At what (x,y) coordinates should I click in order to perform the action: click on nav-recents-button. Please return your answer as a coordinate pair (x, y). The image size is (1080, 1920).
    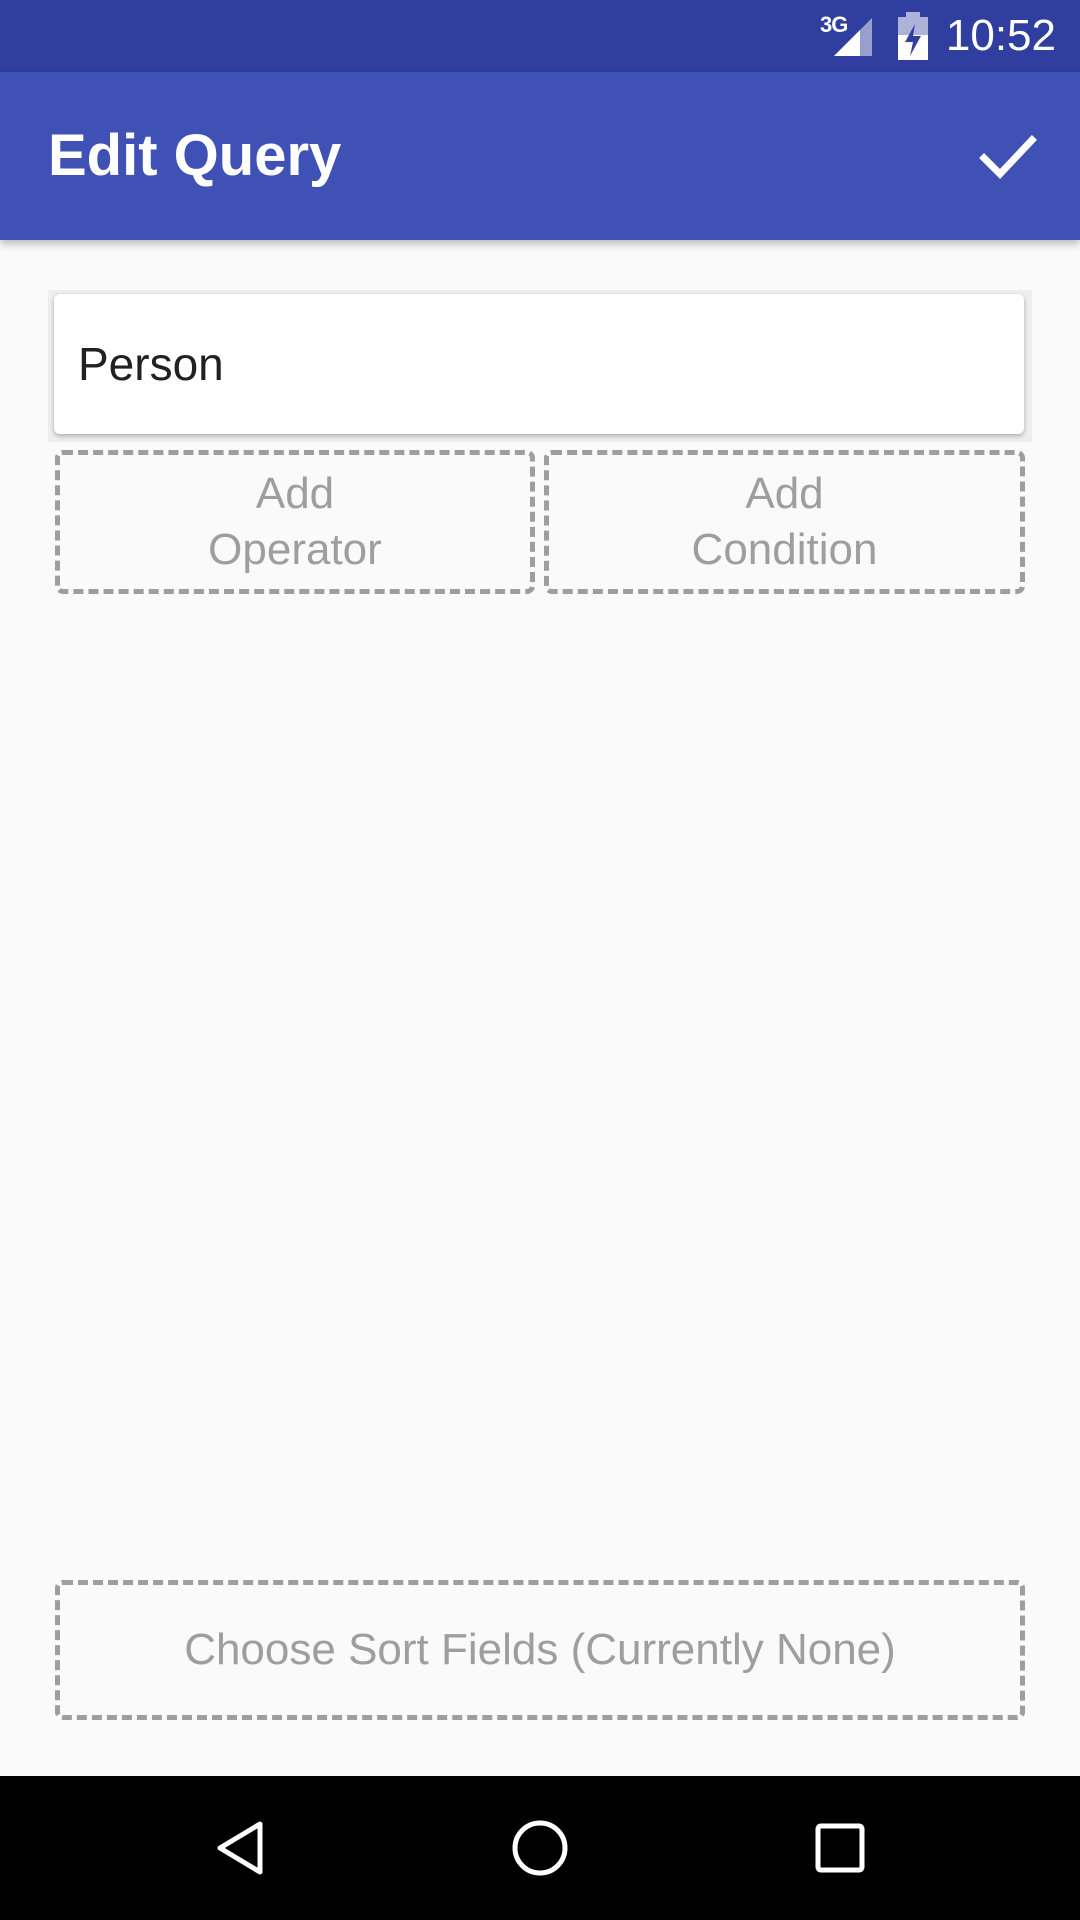
    Looking at the image, I should click on (840, 1848).